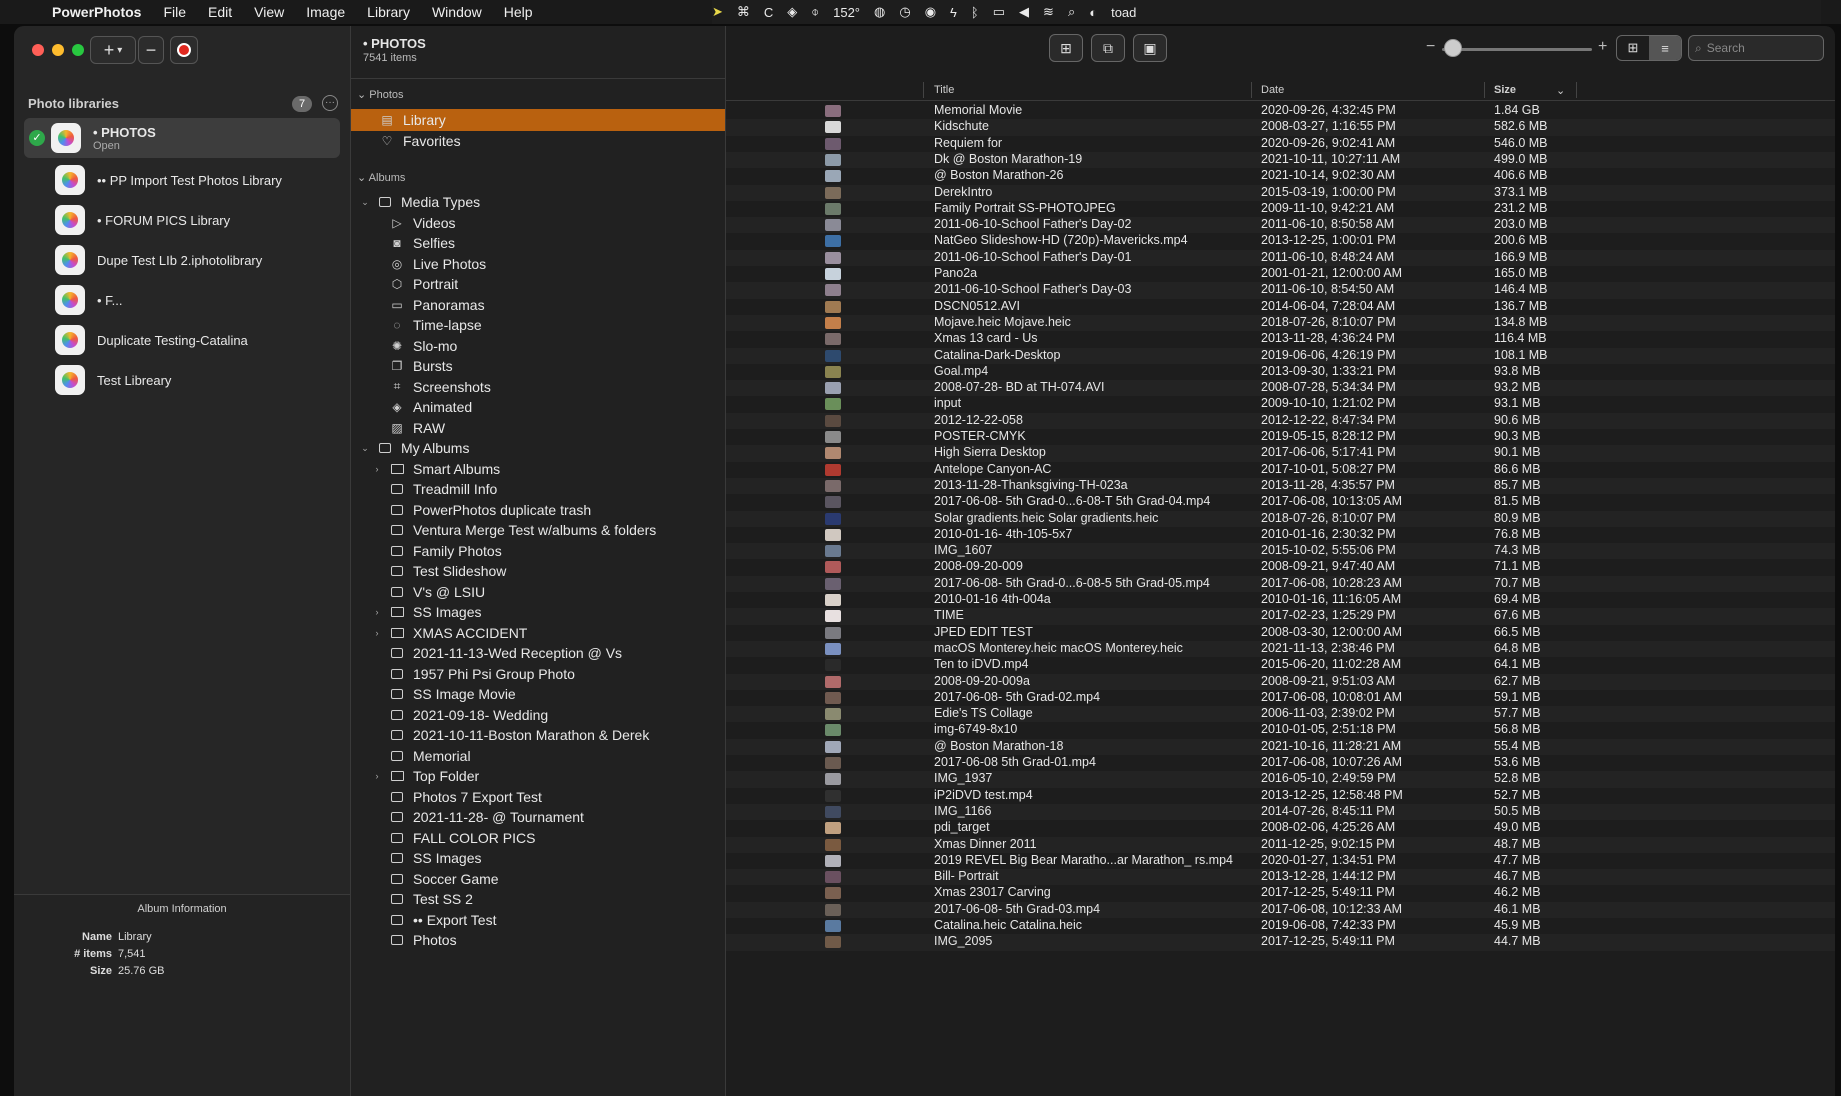 The image size is (1841, 1096). Describe the element at coordinates (538, 715) in the screenshot. I see `albums-item: 2021-09-18- Wedding` at that location.